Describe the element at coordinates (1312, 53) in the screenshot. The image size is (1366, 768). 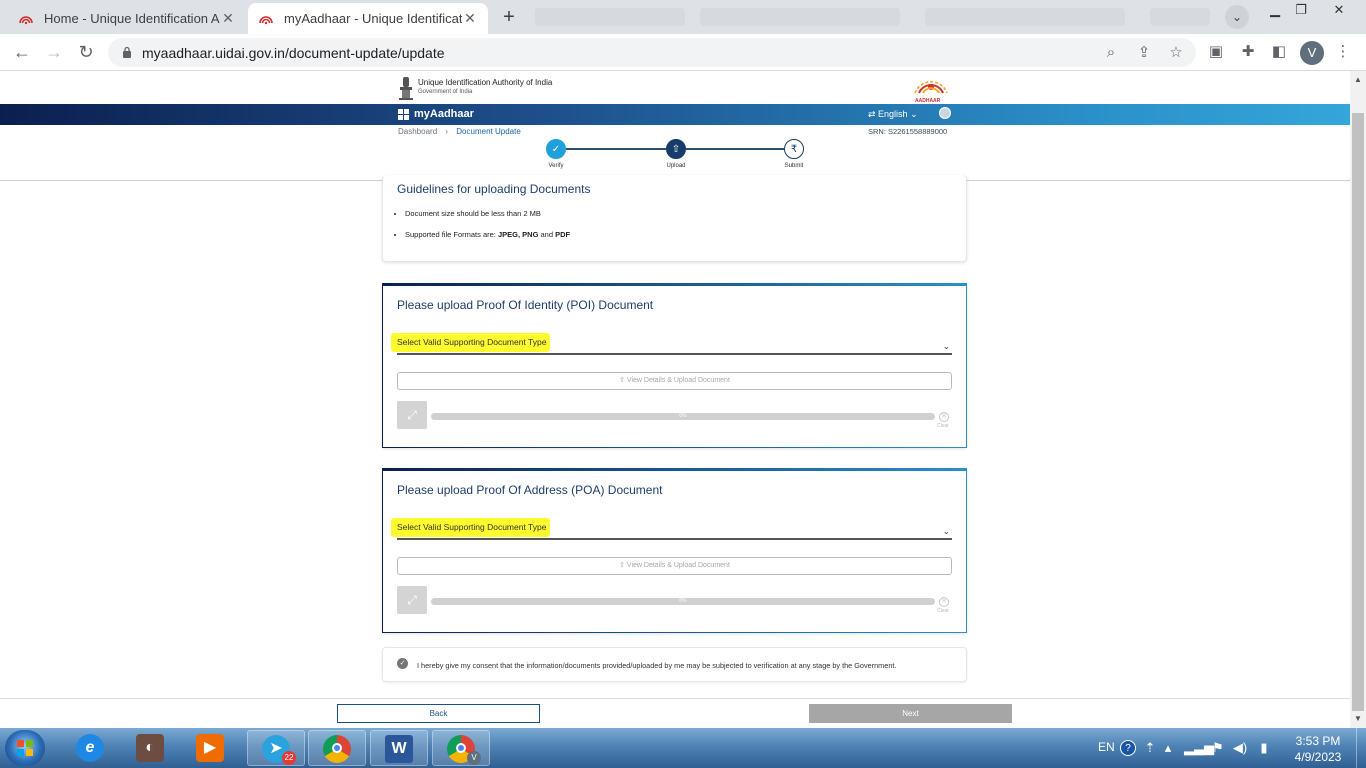
I see `profile-avatar: V` at that location.